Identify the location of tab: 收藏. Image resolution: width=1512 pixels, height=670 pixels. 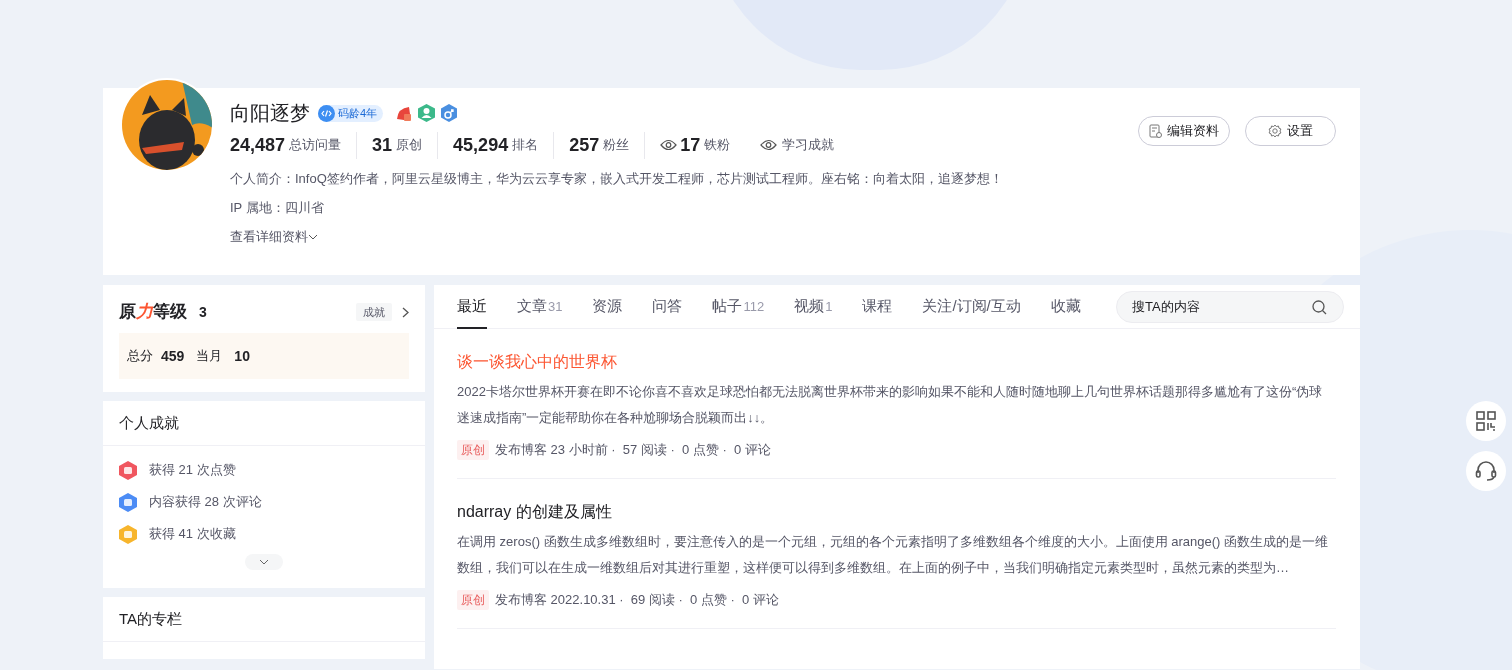
(1065, 306).